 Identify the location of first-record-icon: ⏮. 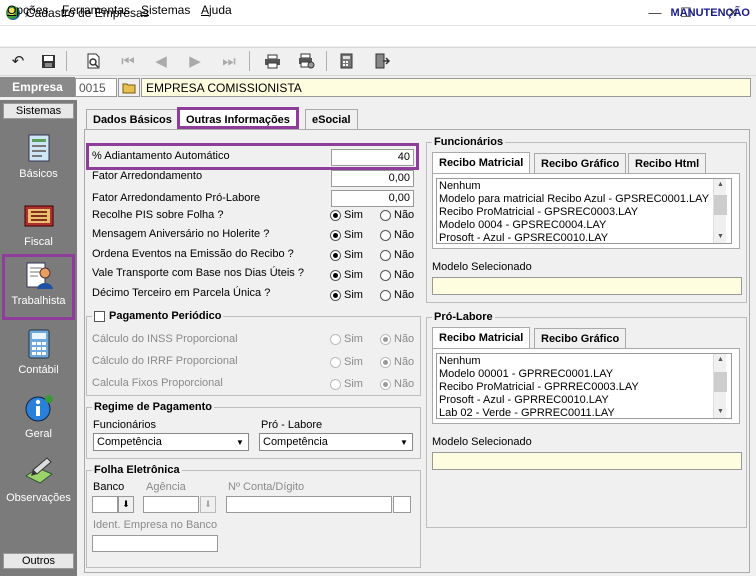
(128, 61).